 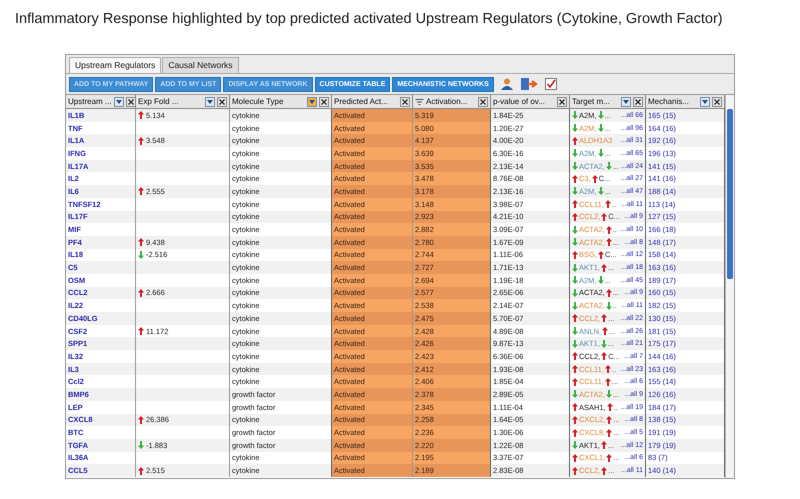 I want to click on tab: Upstream Regulators, so click(x=115, y=65).